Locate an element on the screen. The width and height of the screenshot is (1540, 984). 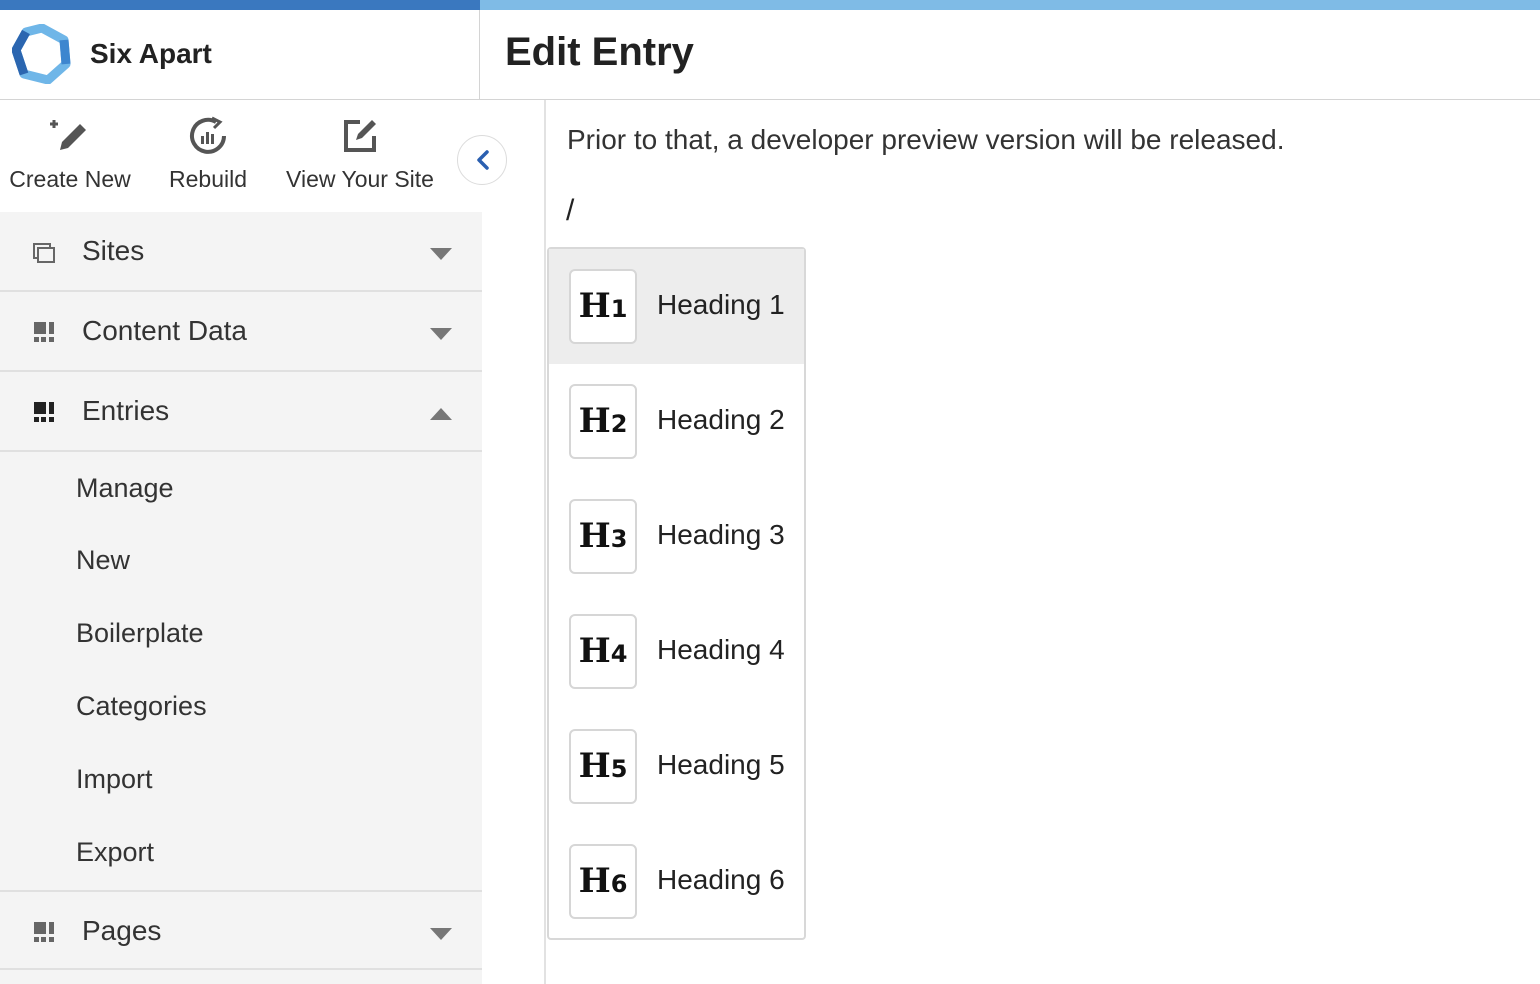
collapse-sidebar-button is located at coordinates (482, 160).